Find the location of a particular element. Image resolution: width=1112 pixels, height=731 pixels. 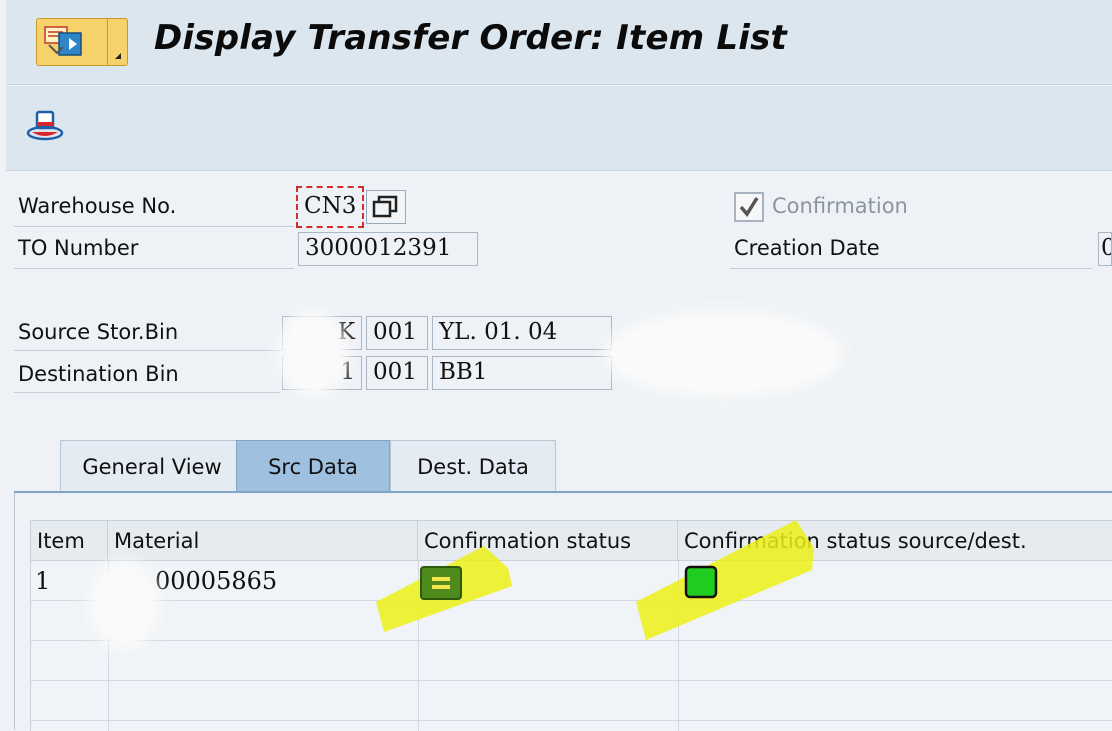

green-status-icon is located at coordinates (701, 582).